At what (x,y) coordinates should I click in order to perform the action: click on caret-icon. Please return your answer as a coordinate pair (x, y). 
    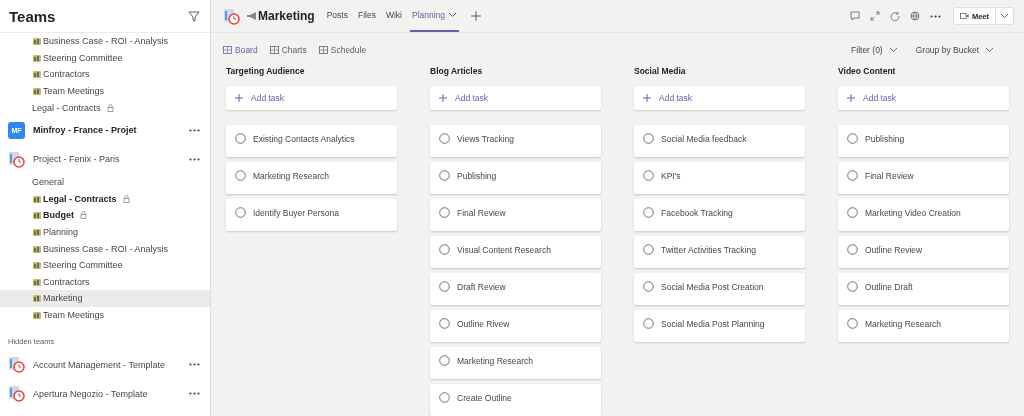
    Looking at the image, I should click on (453, 15).